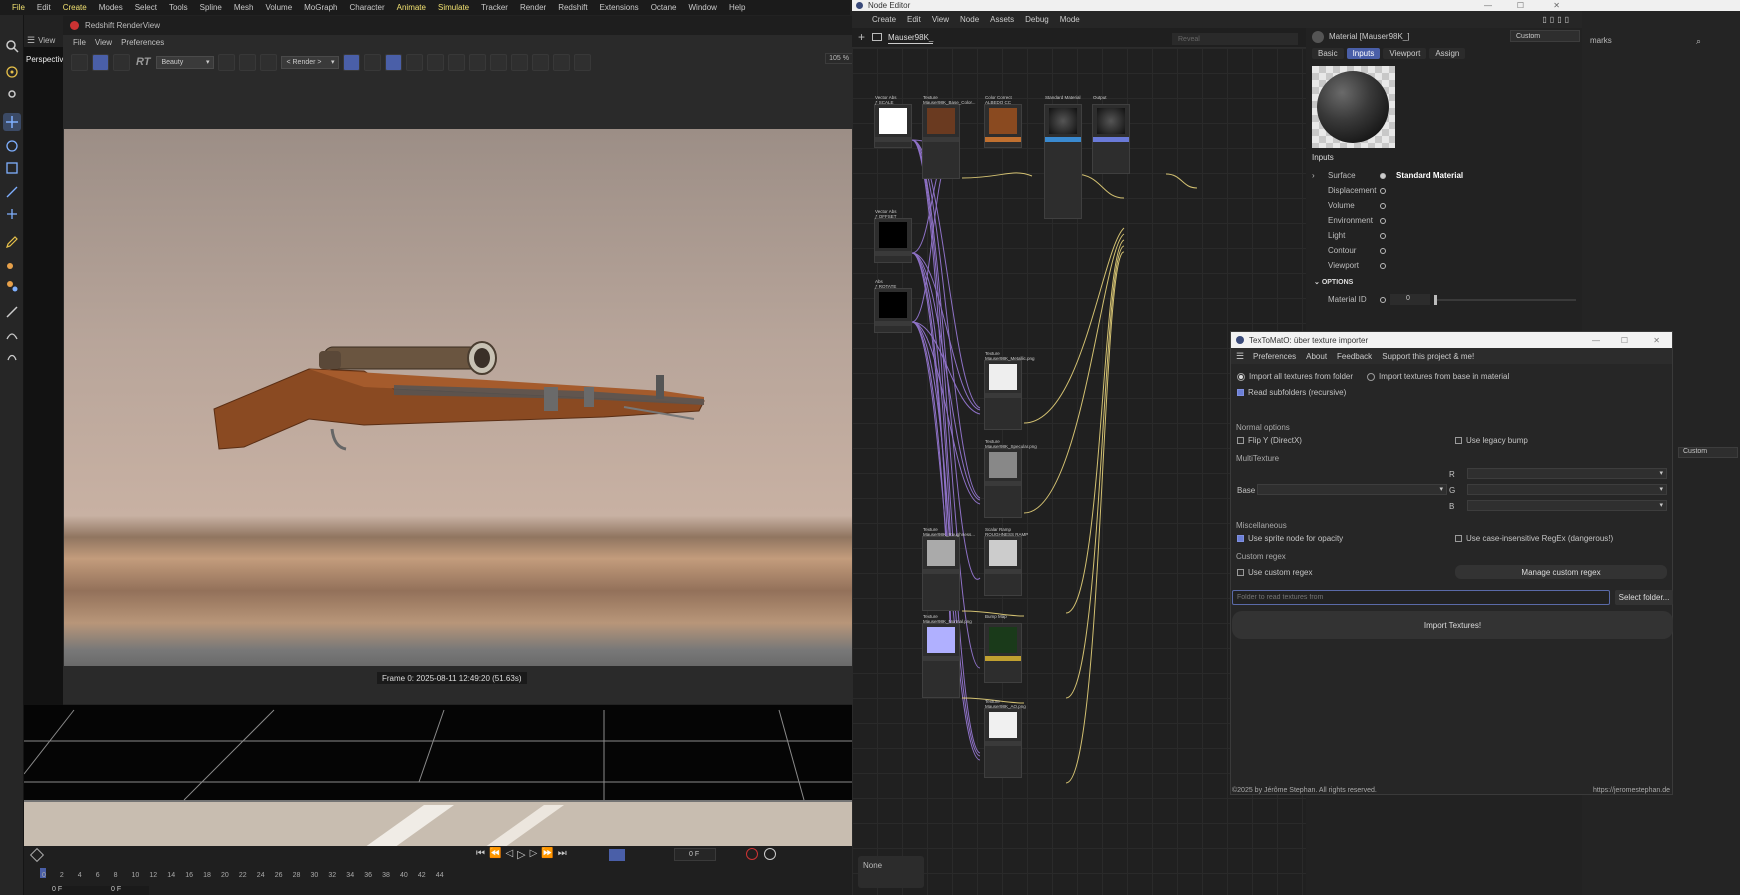  I want to click on tx-menu-support: Support this project & me!, so click(1428, 356).